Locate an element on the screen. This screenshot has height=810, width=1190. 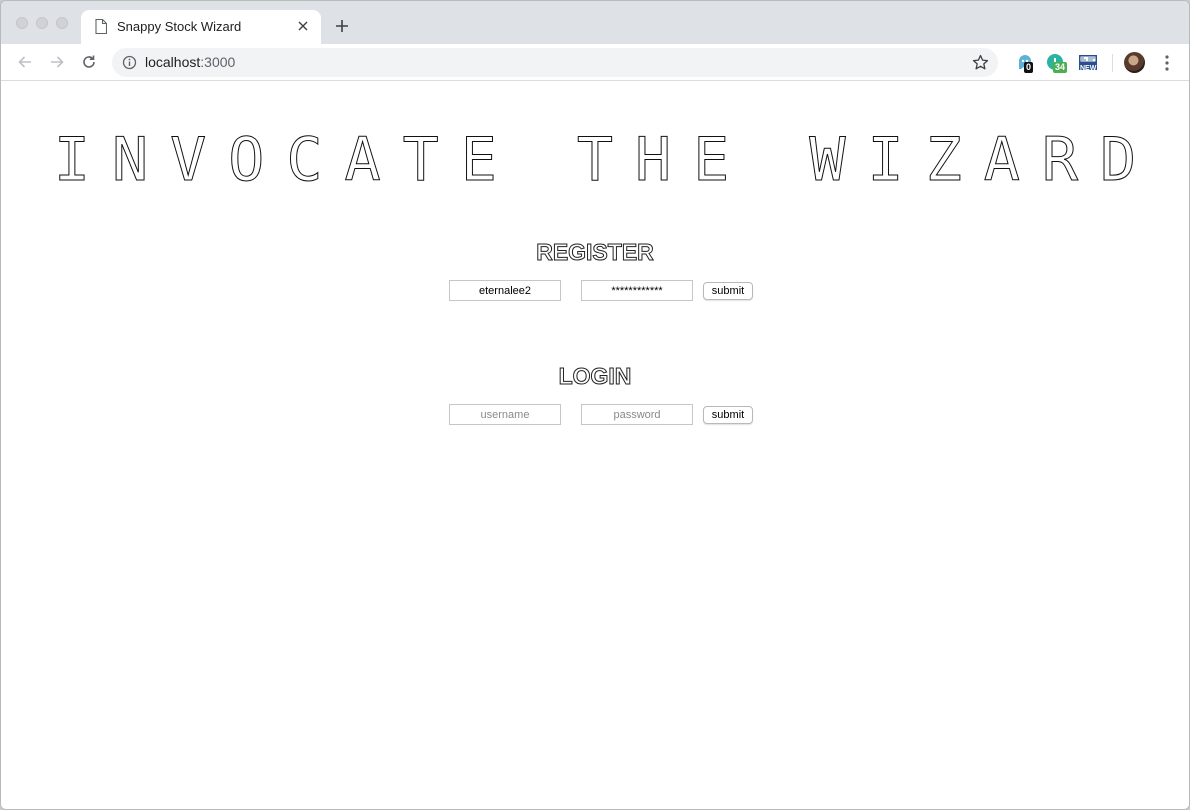
login-username-input is located at coordinates (505, 414).